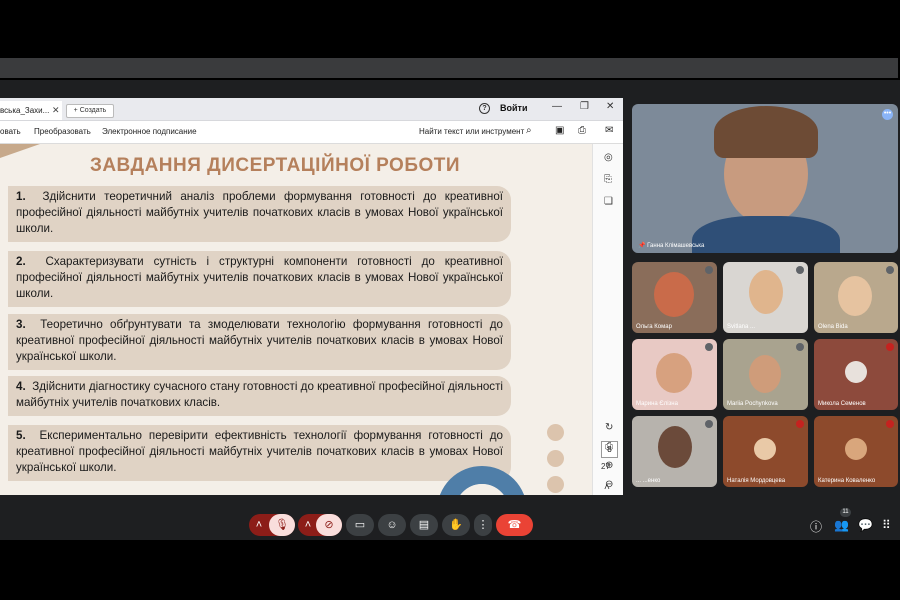 Image resolution: width=900 pixels, height=600 pixels. What do you see at coordinates (766, 234) in the screenshot?
I see `speaker-clothes` at bounding box center [766, 234].